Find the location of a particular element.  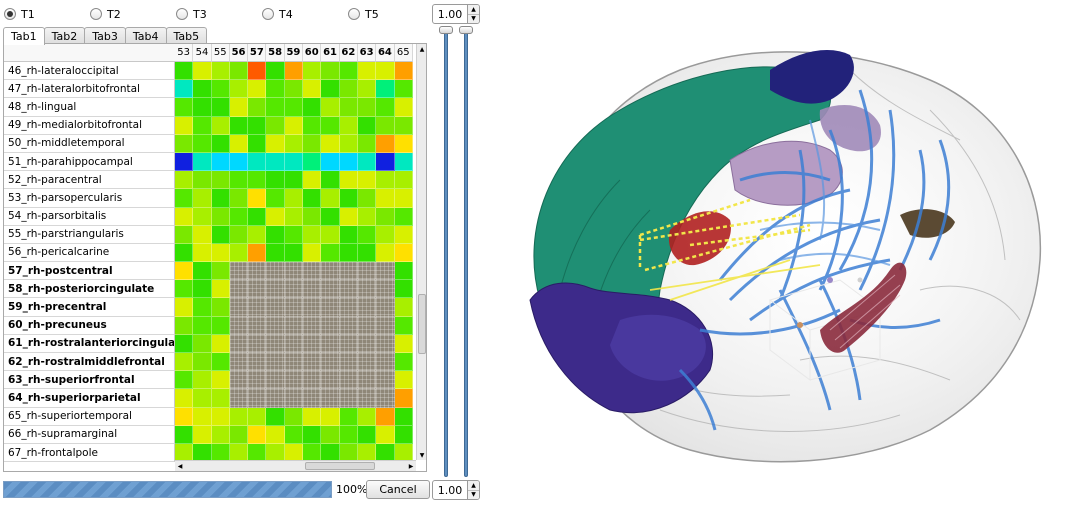

row-header-cell: 52_rh-paracentral is located at coordinates (89, 180).